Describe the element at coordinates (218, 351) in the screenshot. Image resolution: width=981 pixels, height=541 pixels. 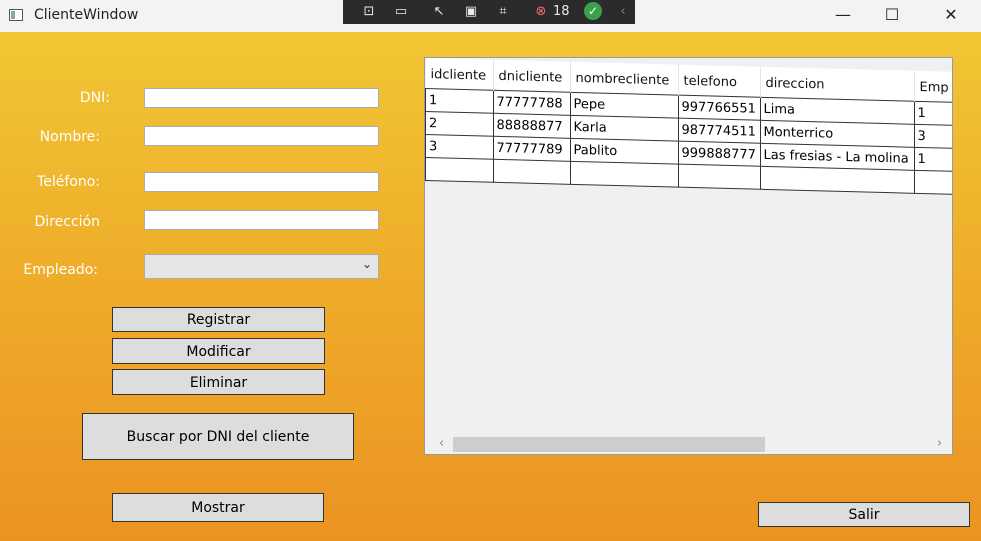
I see `modificar-button: Modificar` at that location.